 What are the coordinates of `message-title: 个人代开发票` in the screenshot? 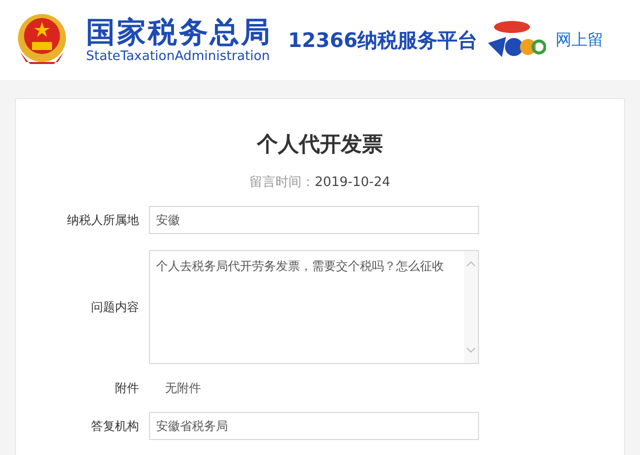 It's located at (320, 144).